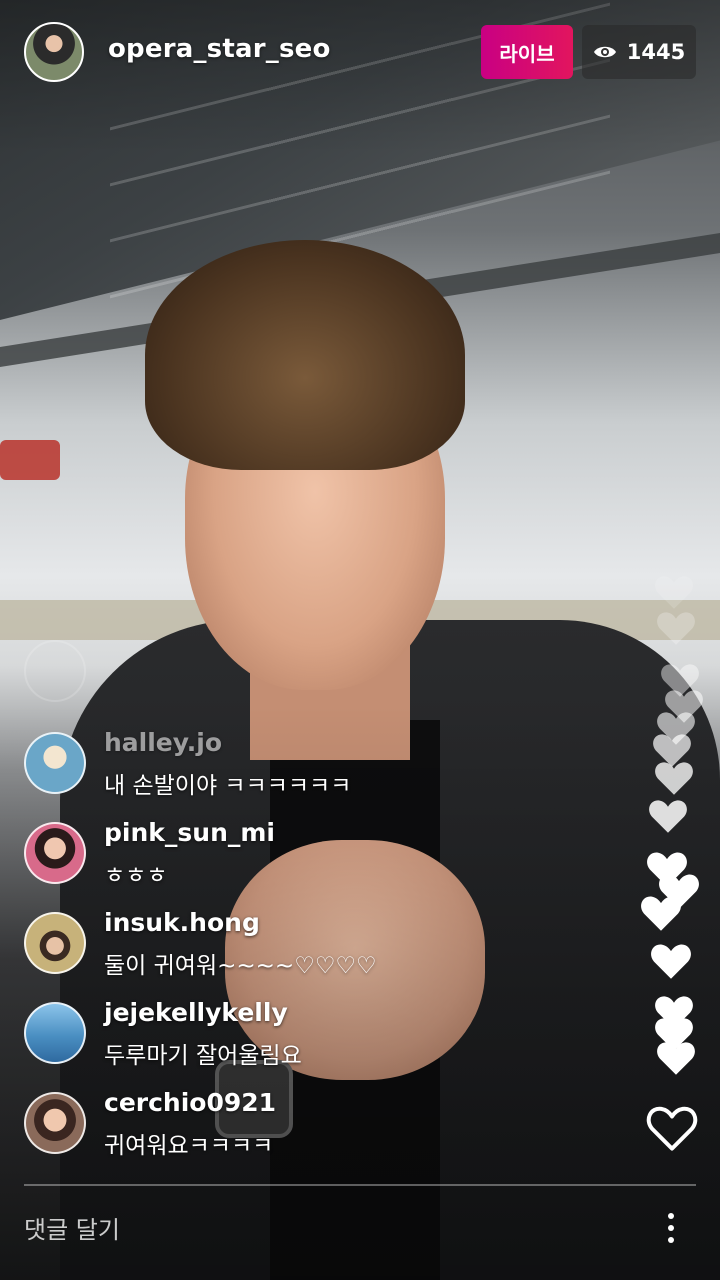  What do you see at coordinates (228, 786) in the screenshot?
I see `comment-text: 내 손발이야 ㅋㅋㅋㅋㅋㅋ` at bounding box center [228, 786].